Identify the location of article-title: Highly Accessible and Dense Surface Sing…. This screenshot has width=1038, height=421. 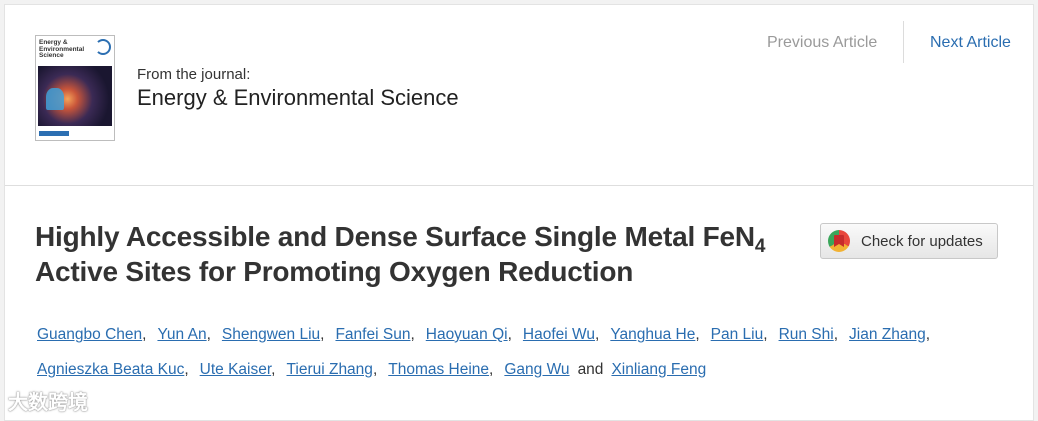
(415, 254).